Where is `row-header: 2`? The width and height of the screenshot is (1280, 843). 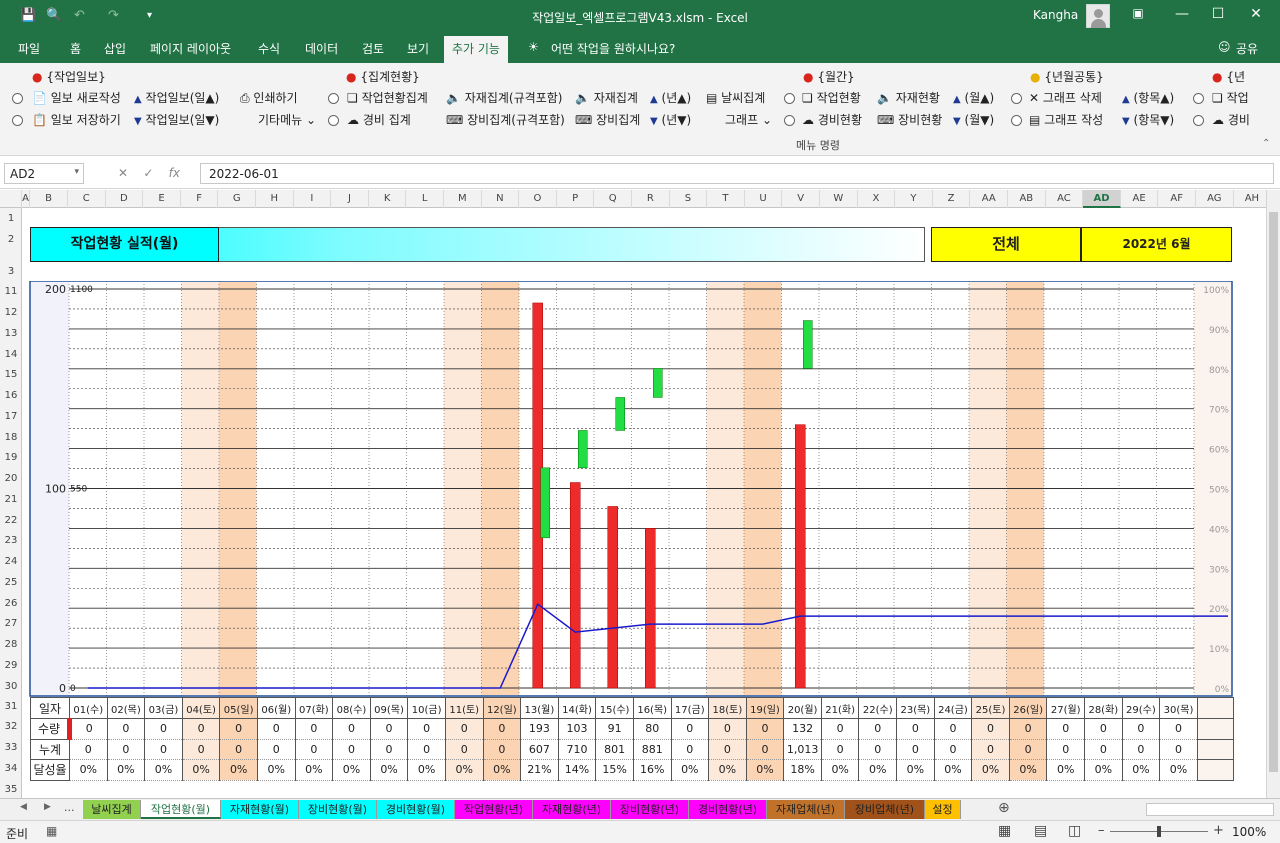
row-header: 2 is located at coordinates (11, 239).